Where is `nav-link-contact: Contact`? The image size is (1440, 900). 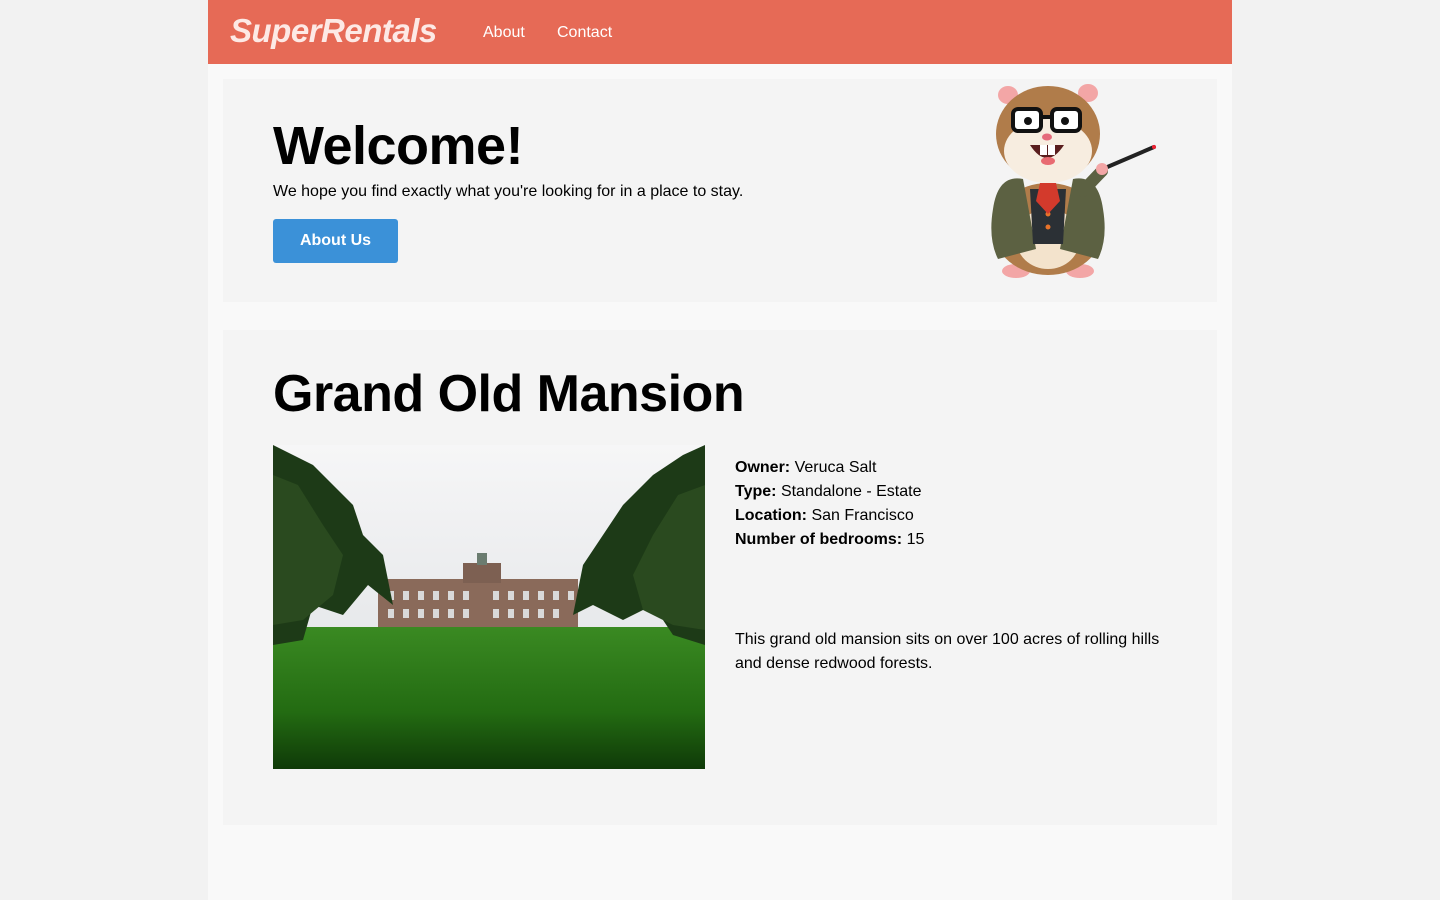
nav-link-contact: Contact is located at coordinates (584, 33).